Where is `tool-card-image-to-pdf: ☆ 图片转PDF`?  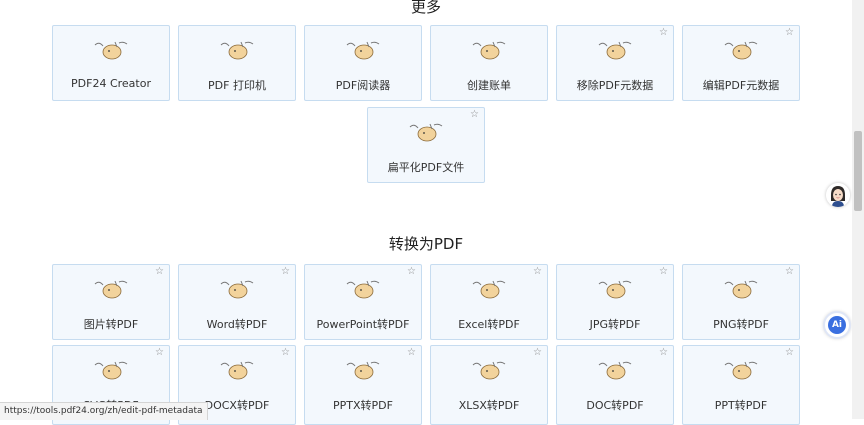 tool-card-image-to-pdf: ☆ 图片转PDF is located at coordinates (111, 302).